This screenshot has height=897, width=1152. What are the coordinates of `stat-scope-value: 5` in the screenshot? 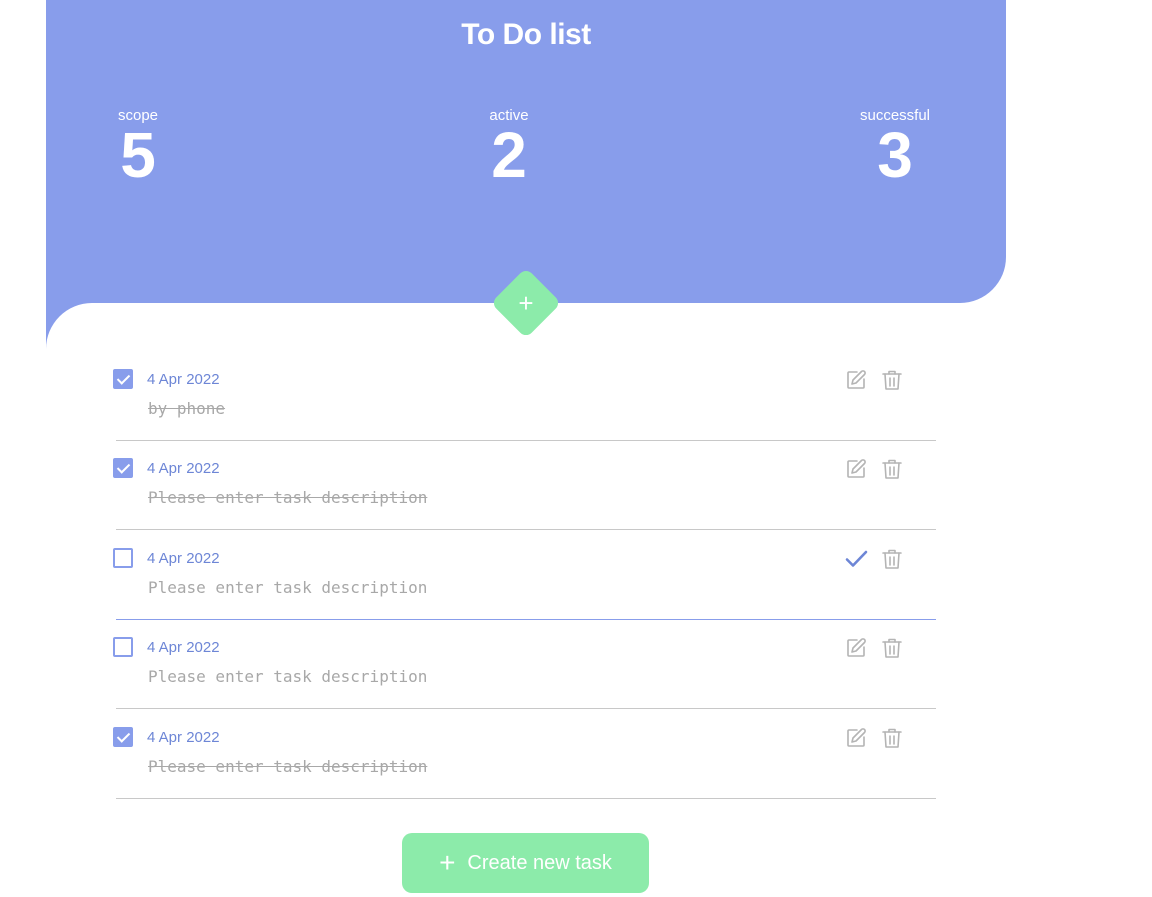 It's located at (138, 155).